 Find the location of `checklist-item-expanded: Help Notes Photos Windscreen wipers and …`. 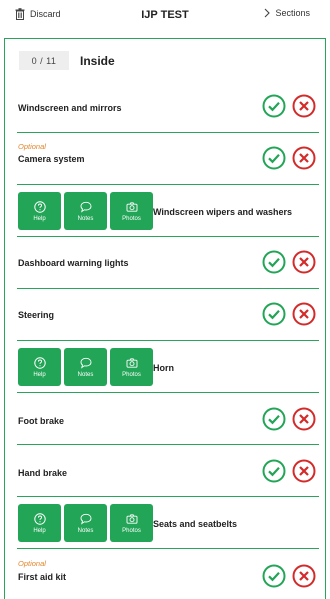

checklist-item-expanded: Help Notes Photos Windscreen wipers and … is located at coordinates (166, 211).